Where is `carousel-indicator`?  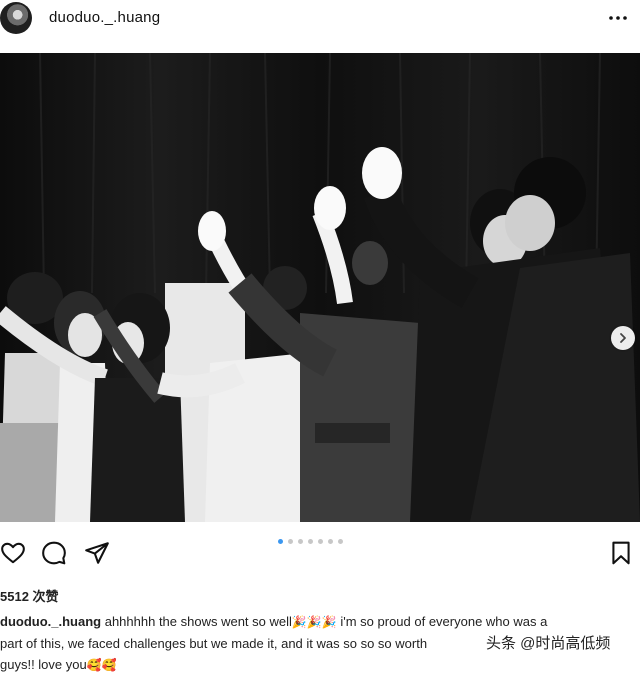 carousel-indicator is located at coordinates (310, 543).